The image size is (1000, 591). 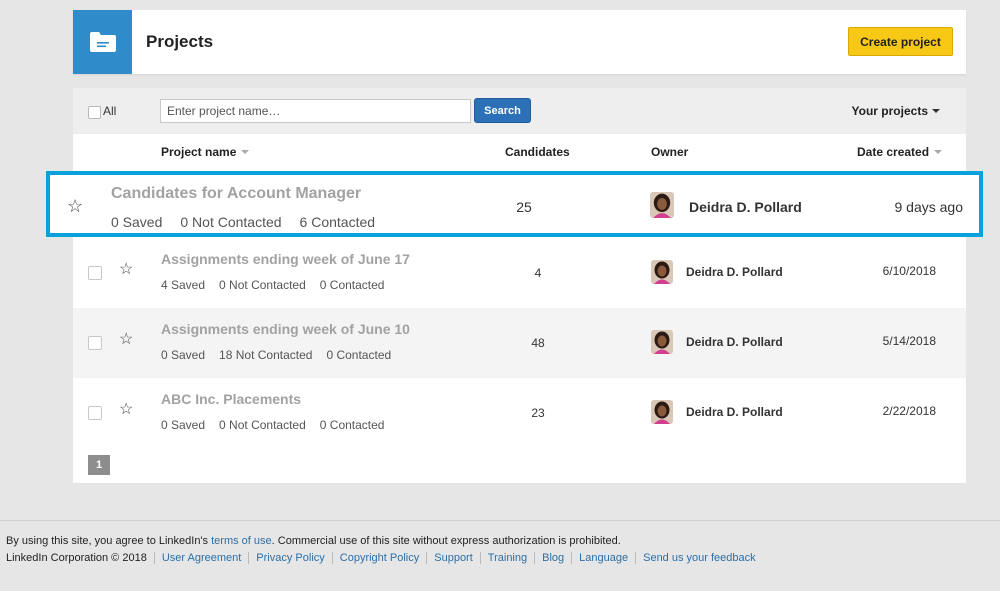 I want to click on date-created: 9 days ago, so click(x=929, y=207).